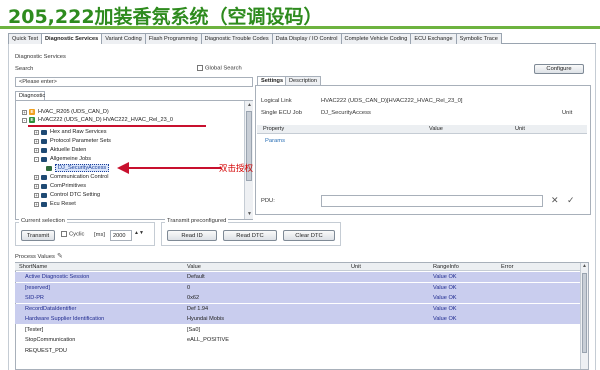 This screenshot has height=370, width=600. I want to click on title-banner: 205,222加装香氛系统（空调设码）, so click(300, 15).